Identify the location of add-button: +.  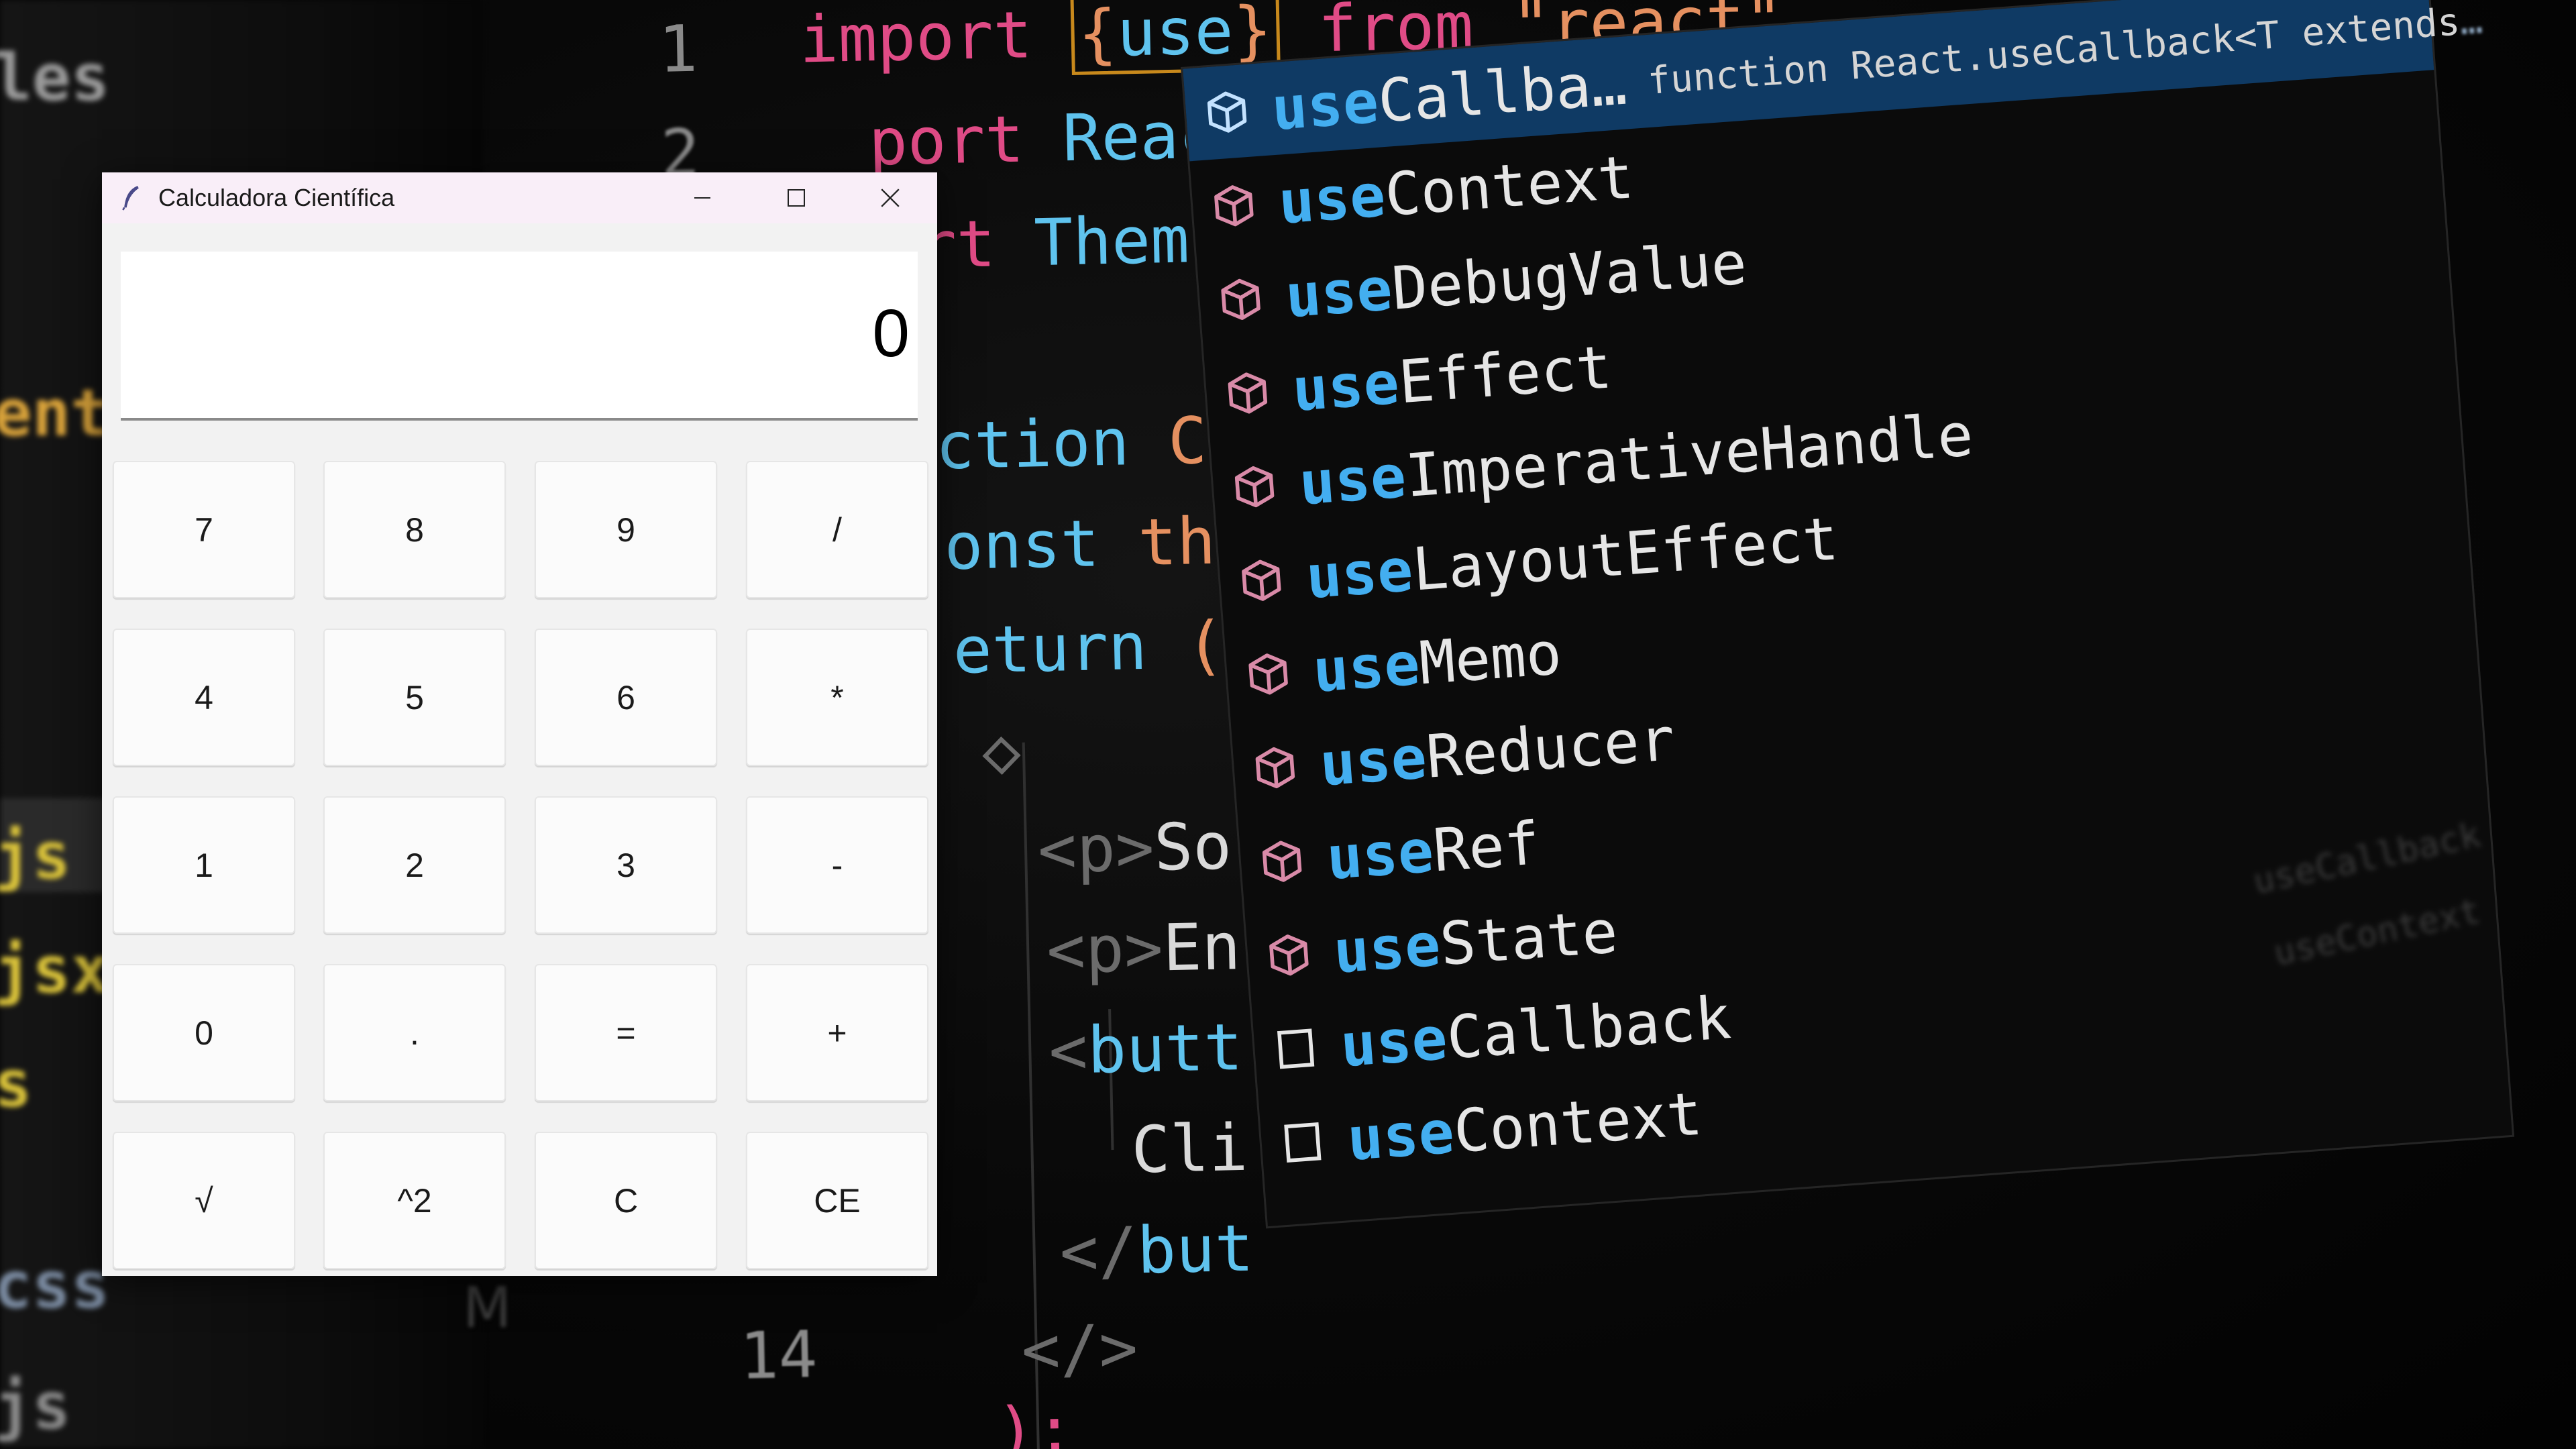
(837, 1033).